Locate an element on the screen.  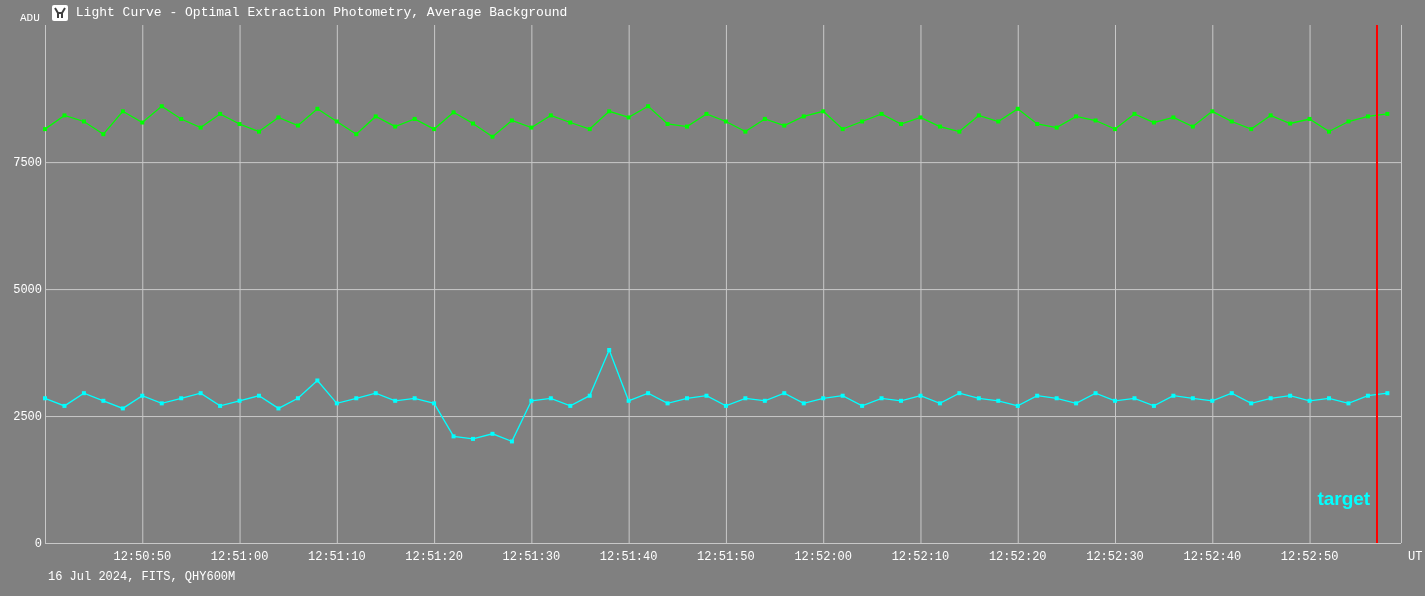
cursor-line is located at coordinates (1377, 284).